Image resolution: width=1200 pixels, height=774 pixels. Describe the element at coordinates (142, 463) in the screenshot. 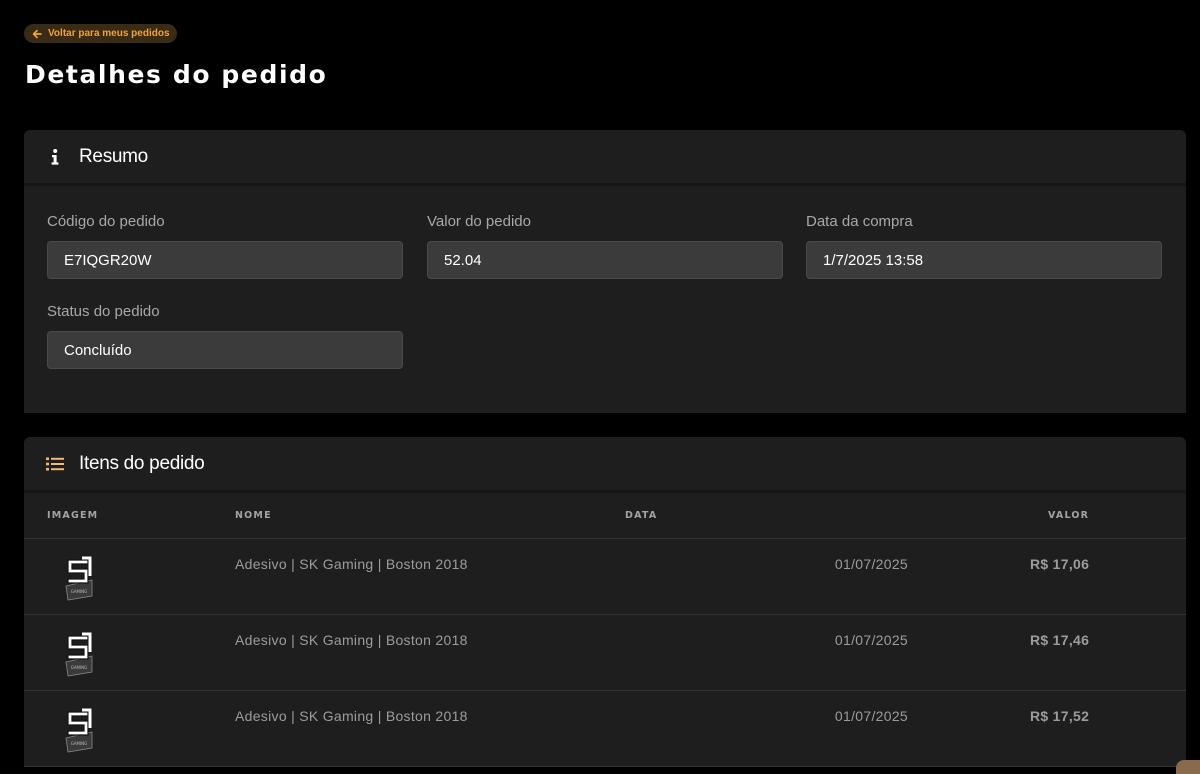

I see `items-title: Itens do pedido` at that location.